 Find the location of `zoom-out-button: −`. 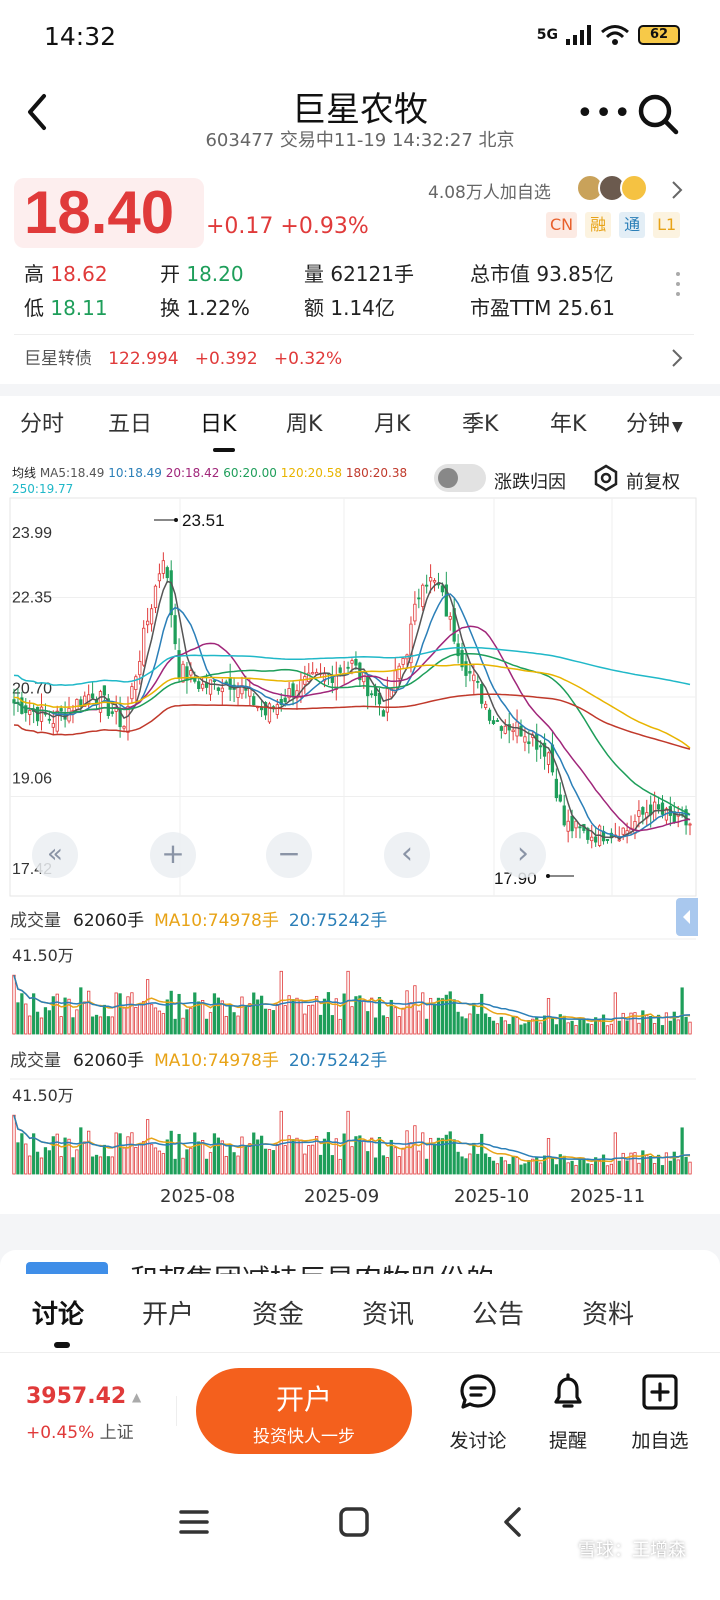

zoom-out-button: − is located at coordinates (289, 855).